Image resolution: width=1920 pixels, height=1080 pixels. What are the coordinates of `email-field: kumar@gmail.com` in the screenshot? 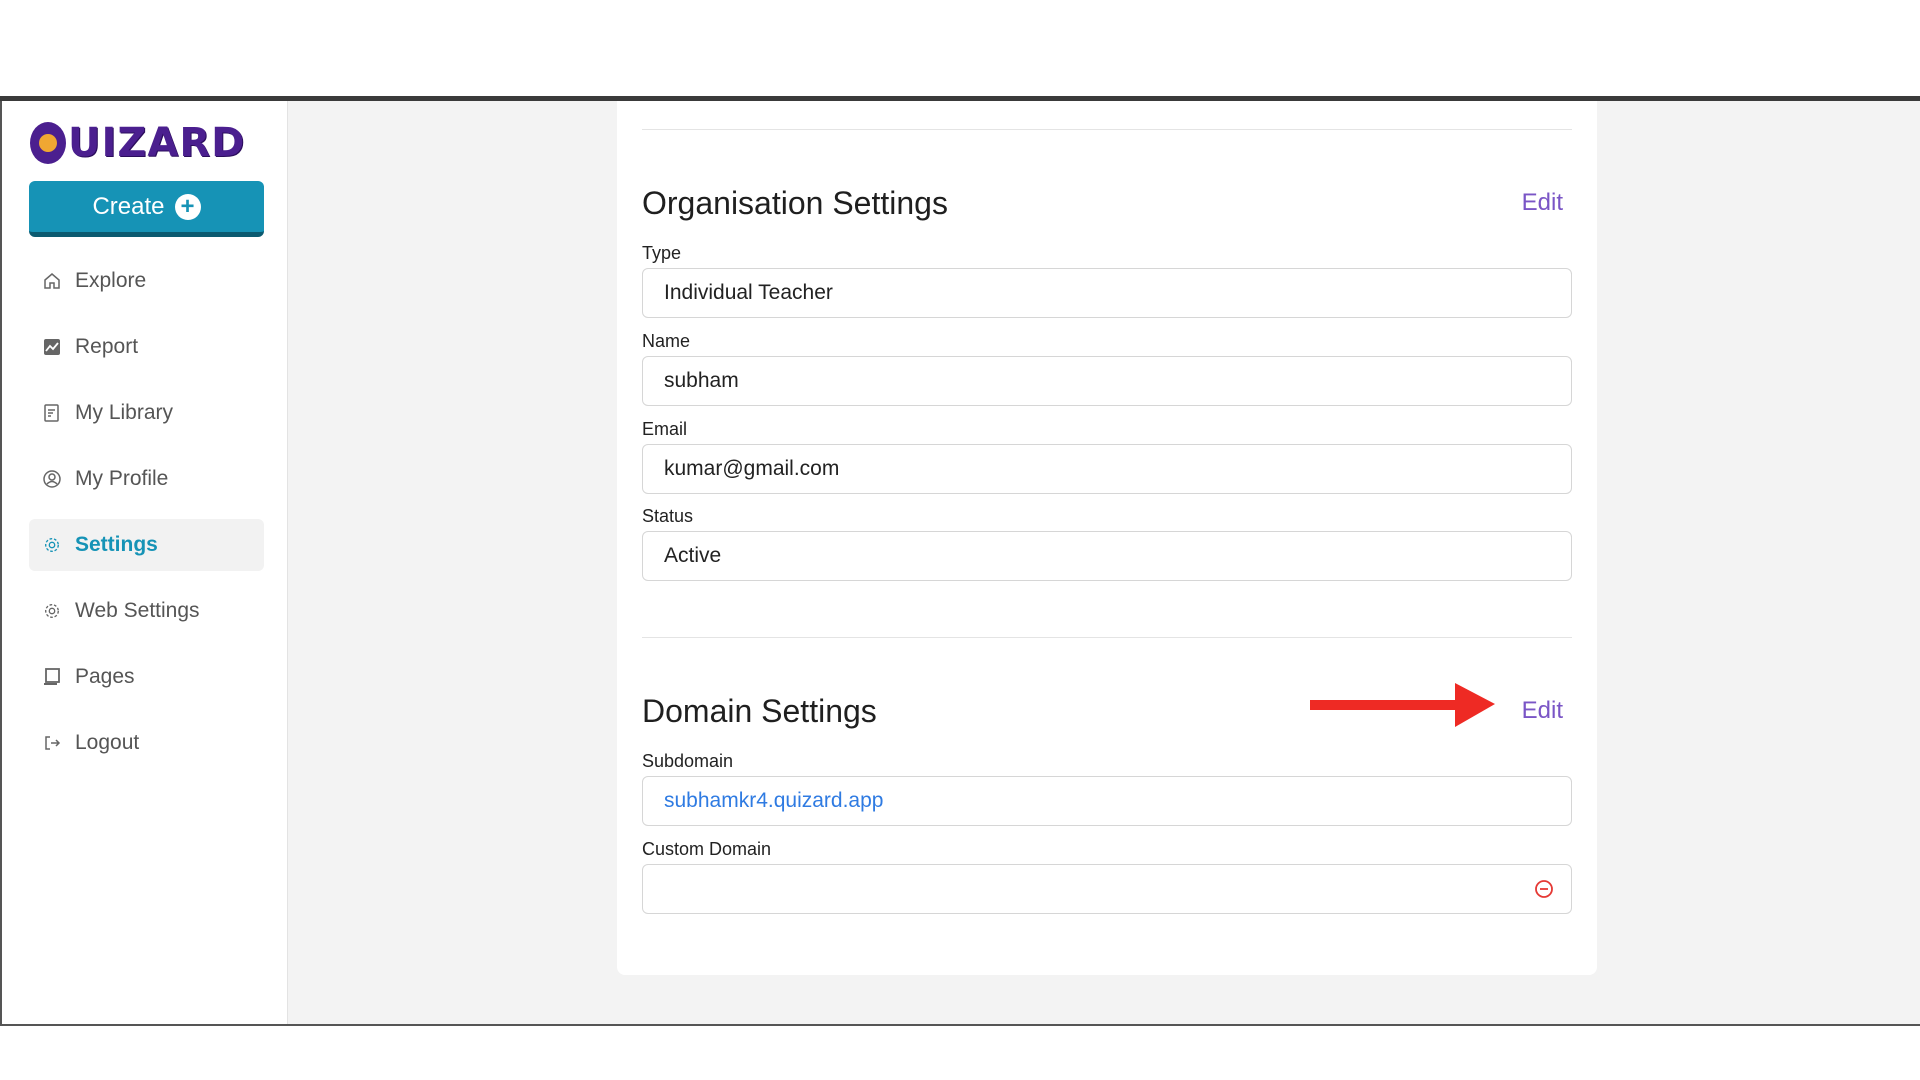 It's located at (1107, 469).